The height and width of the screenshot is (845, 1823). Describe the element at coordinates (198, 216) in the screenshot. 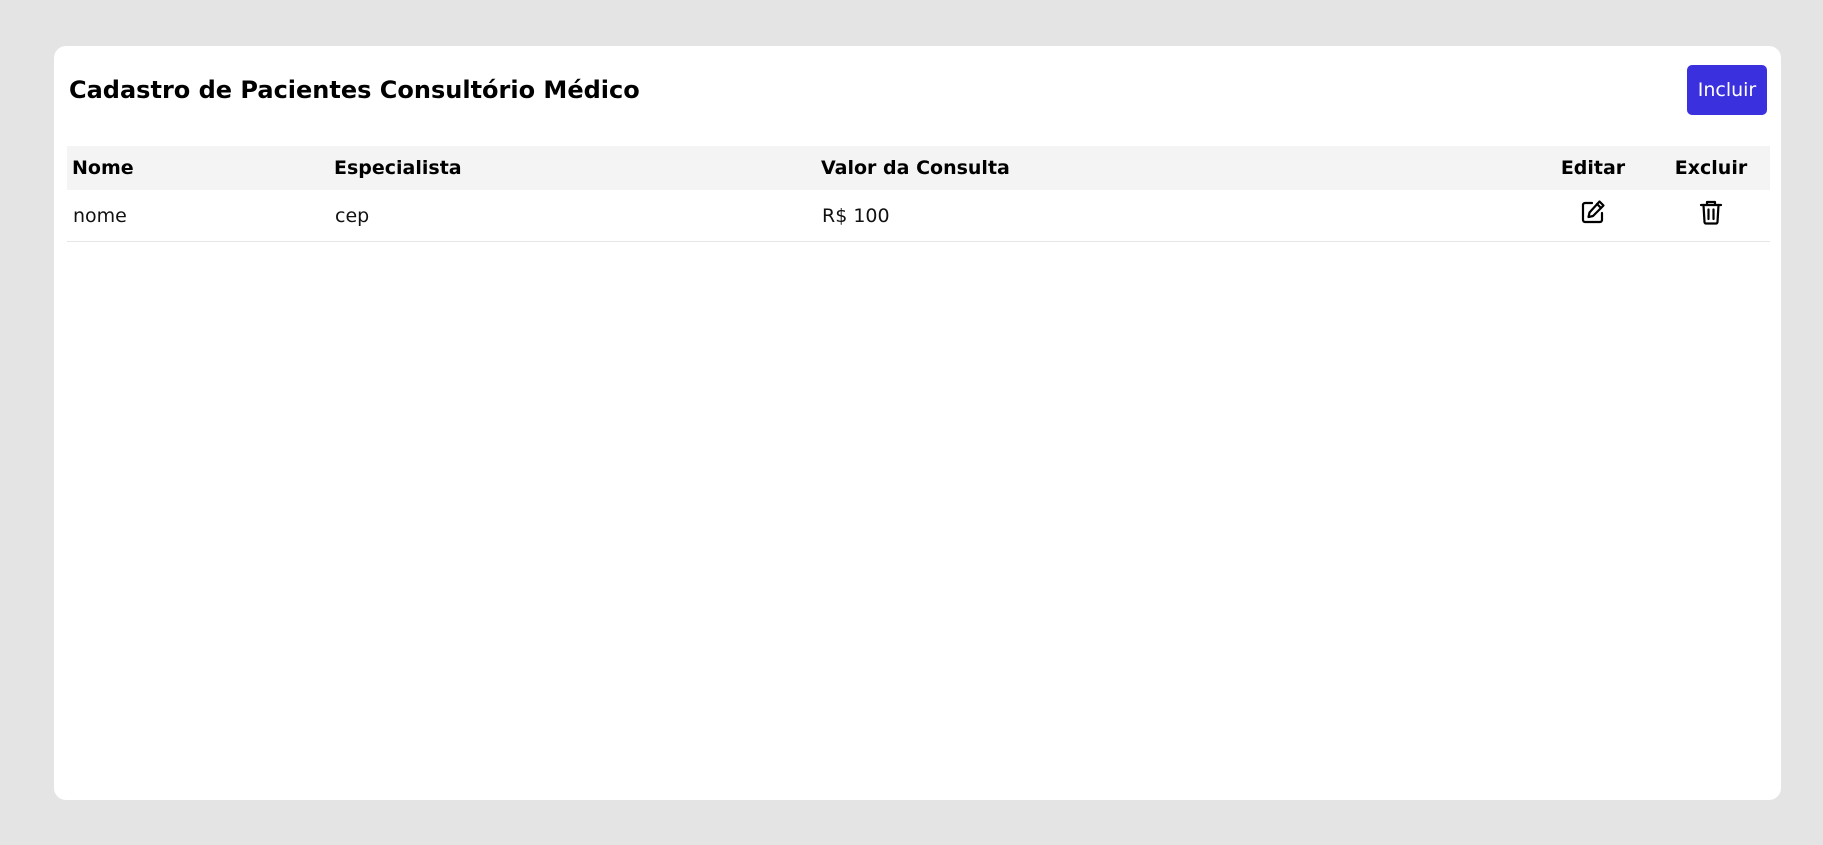

I see `cell-nome: nome` at that location.